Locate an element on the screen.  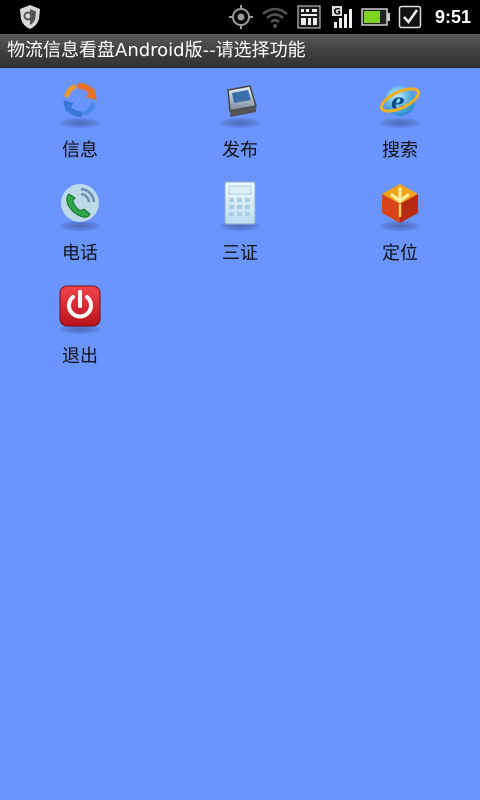
phone-icon is located at coordinates (80, 203).